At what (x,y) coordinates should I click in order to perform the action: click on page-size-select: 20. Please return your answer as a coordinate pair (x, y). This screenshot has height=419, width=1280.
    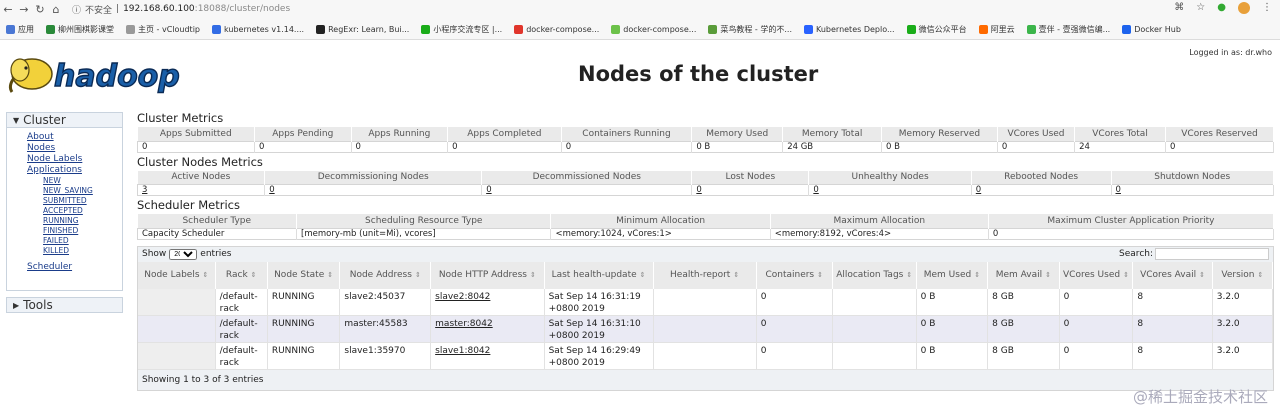
    Looking at the image, I should click on (183, 254).